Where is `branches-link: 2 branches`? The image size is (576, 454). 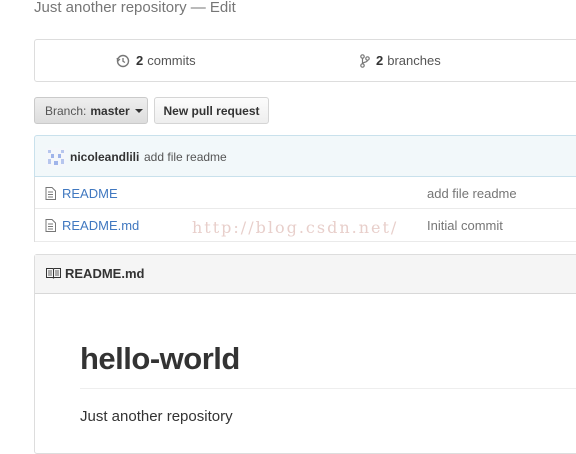 branches-link: 2 branches is located at coordinates (400, 60).